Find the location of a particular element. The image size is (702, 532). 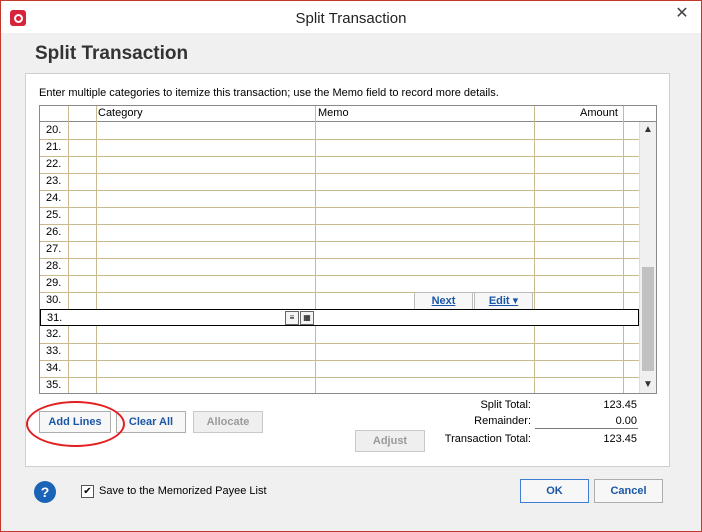

add-lines-button: Add Lines is located at coordinates (75, 422).